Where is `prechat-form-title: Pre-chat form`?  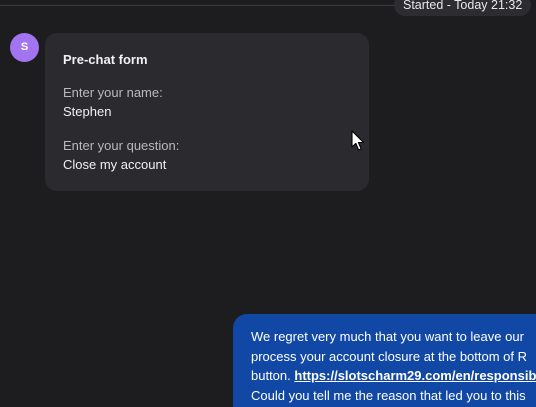 prechat-form-title: Pre-chat form is located at coordinates (105, 59).